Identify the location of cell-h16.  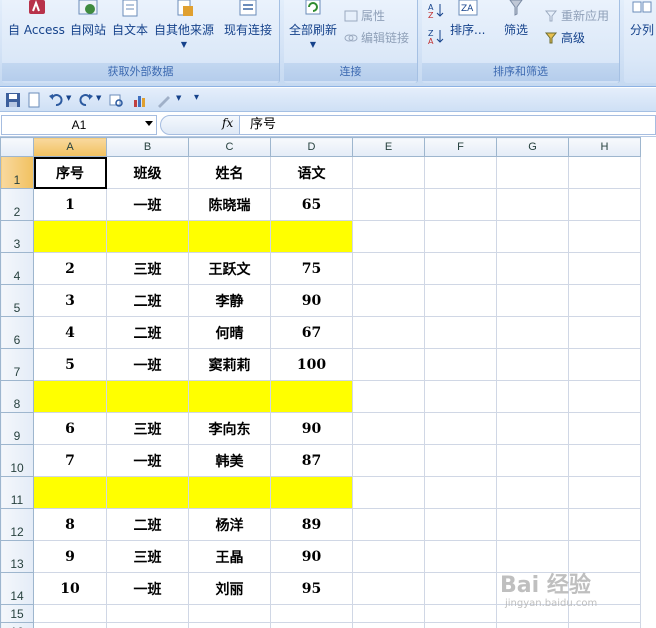
(604, 625).